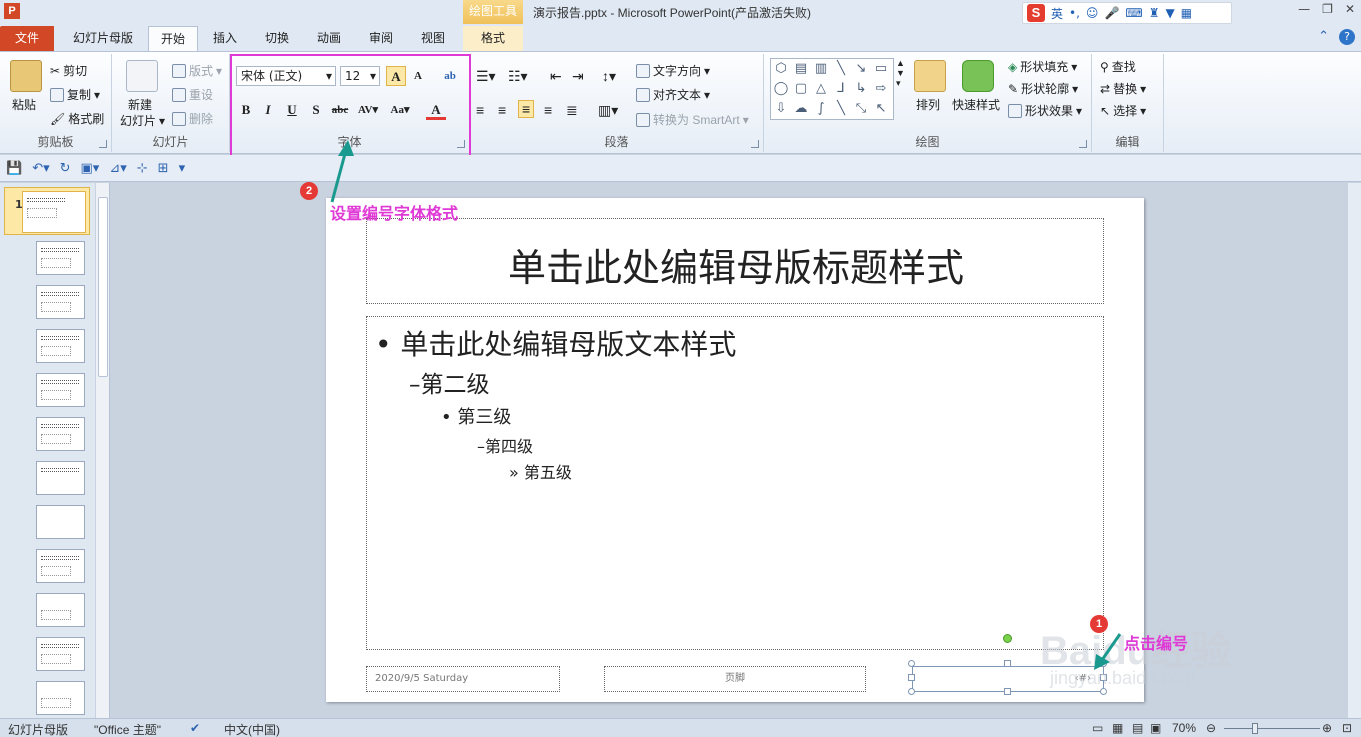 The width and height of the screenshot is (1361, 737). I want to click on decrease-indent-icon: ⇤, so click(556, 76).